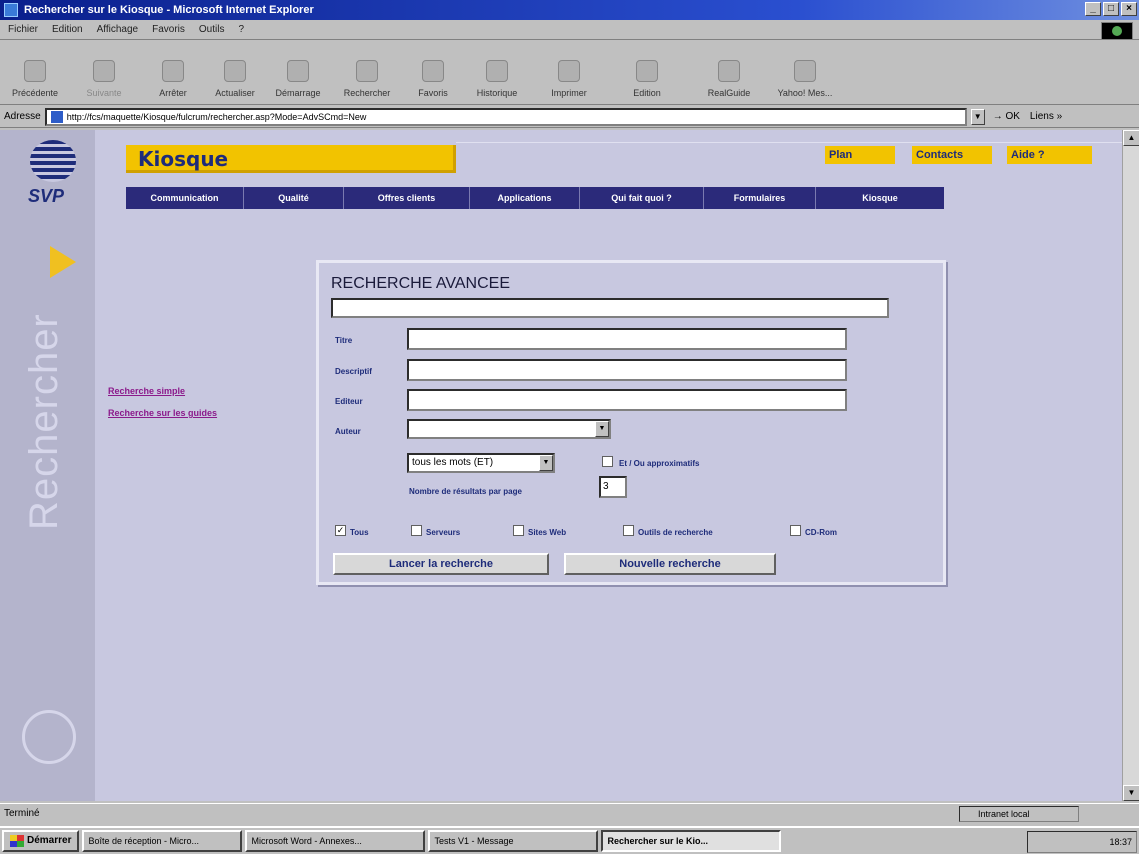 This screenshot has height=854, width=1139. Describe the element at coordinates (185, 198) in the screenshot. I see `nav-communication: Communication` at that location.